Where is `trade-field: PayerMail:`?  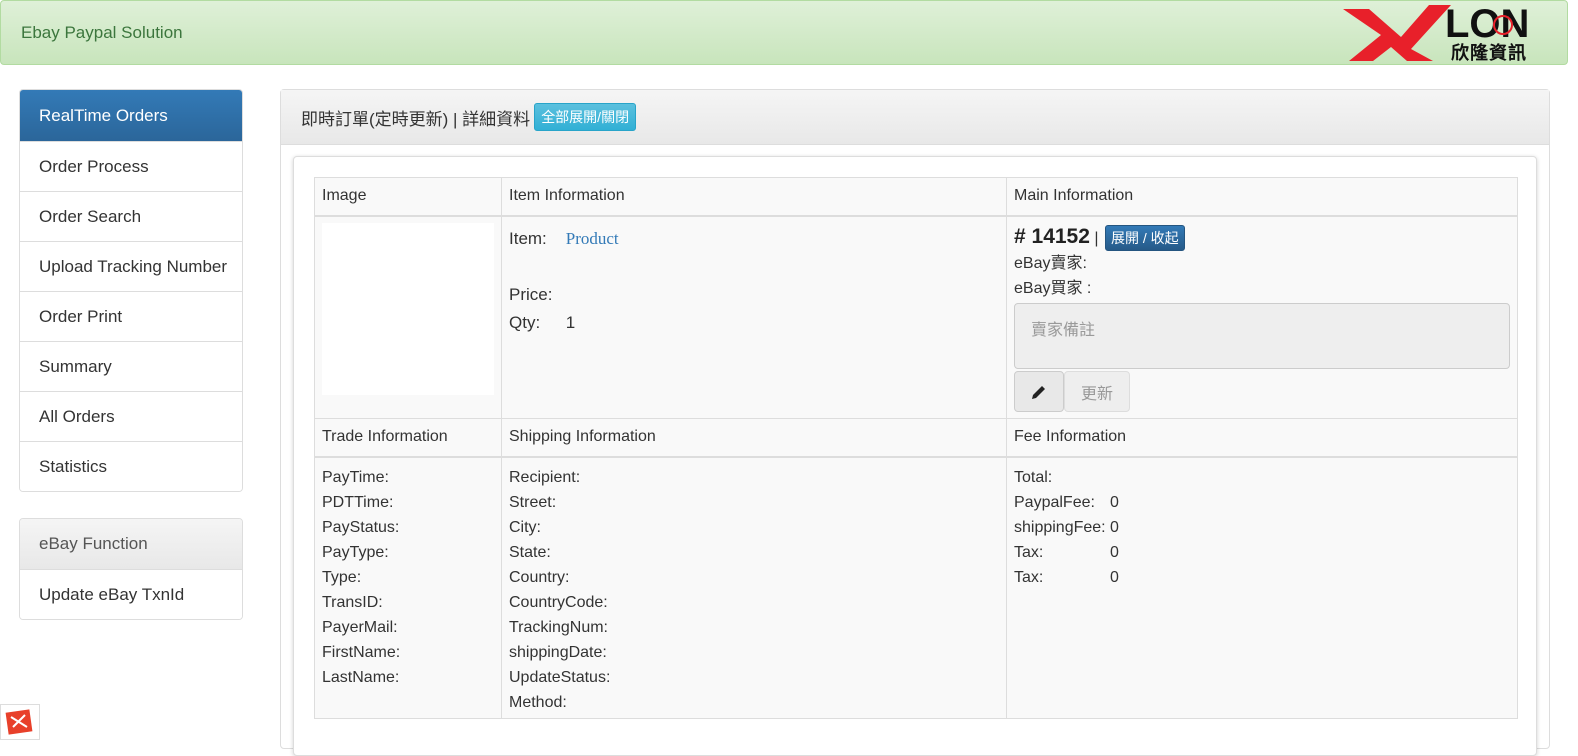
trade-field: PayerMail: is located at coordinates (360, 627).